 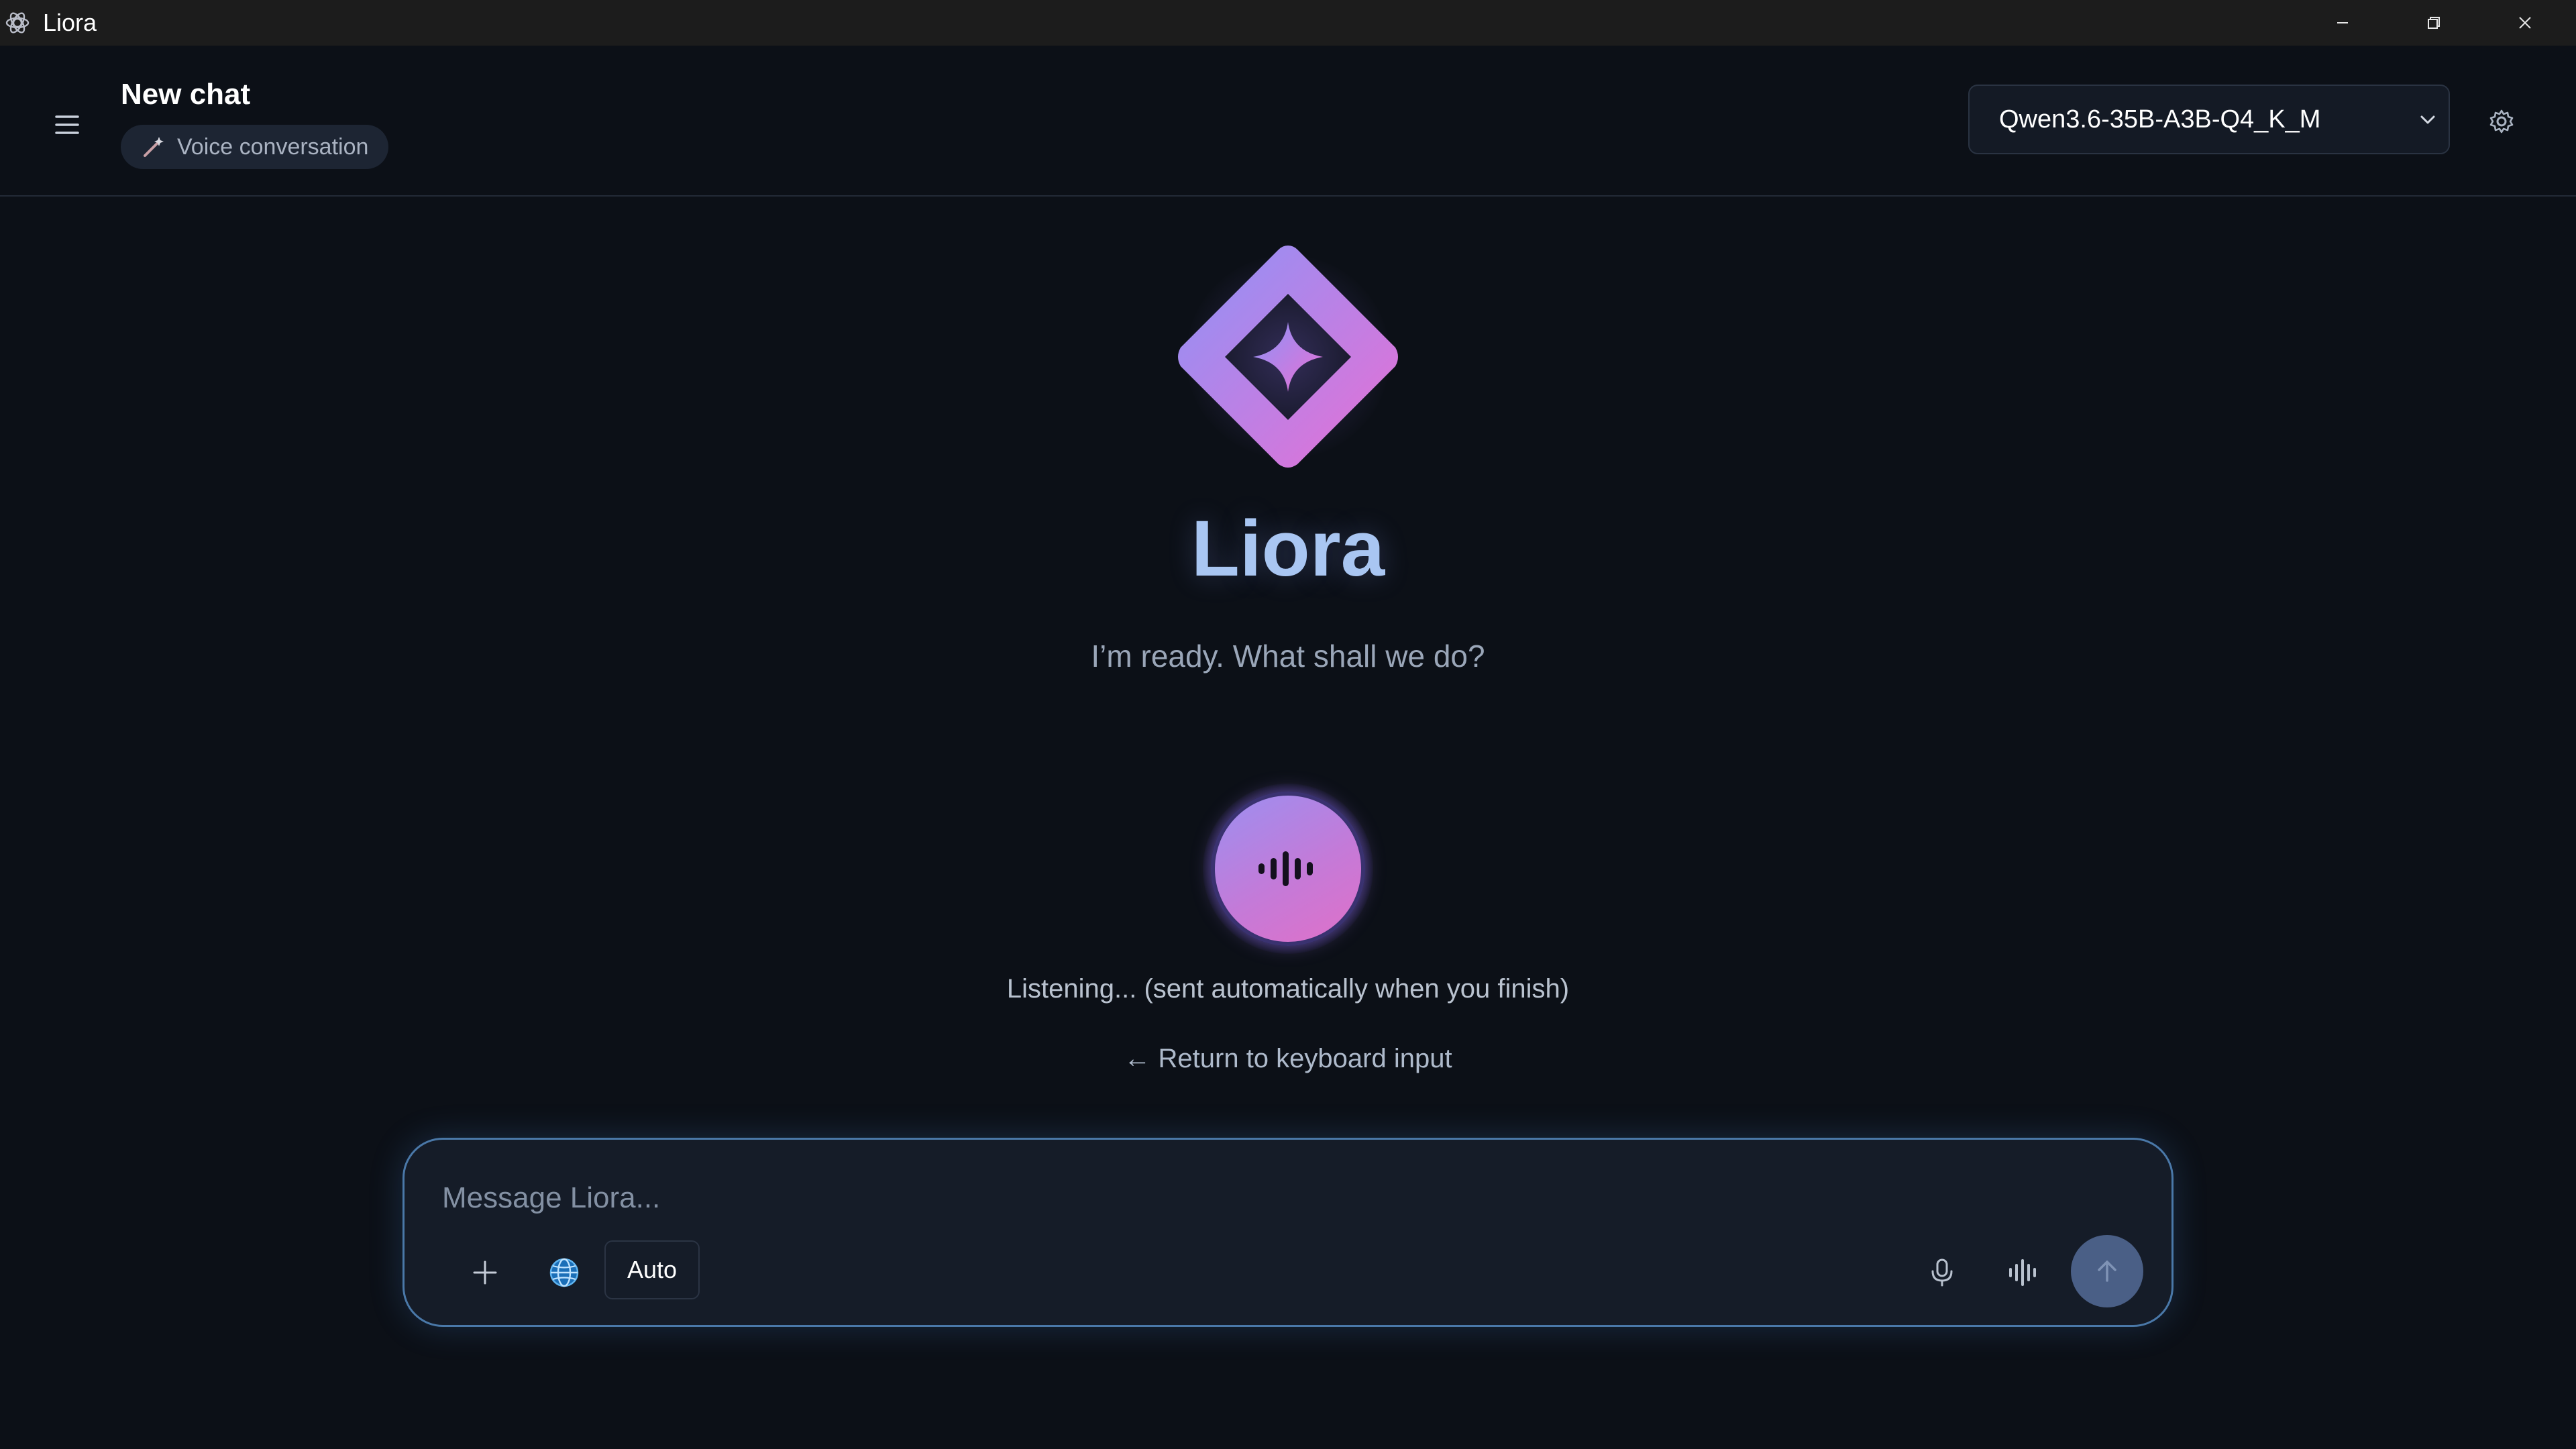 I want to click on minimize-button, so click(x=2342, y=23).